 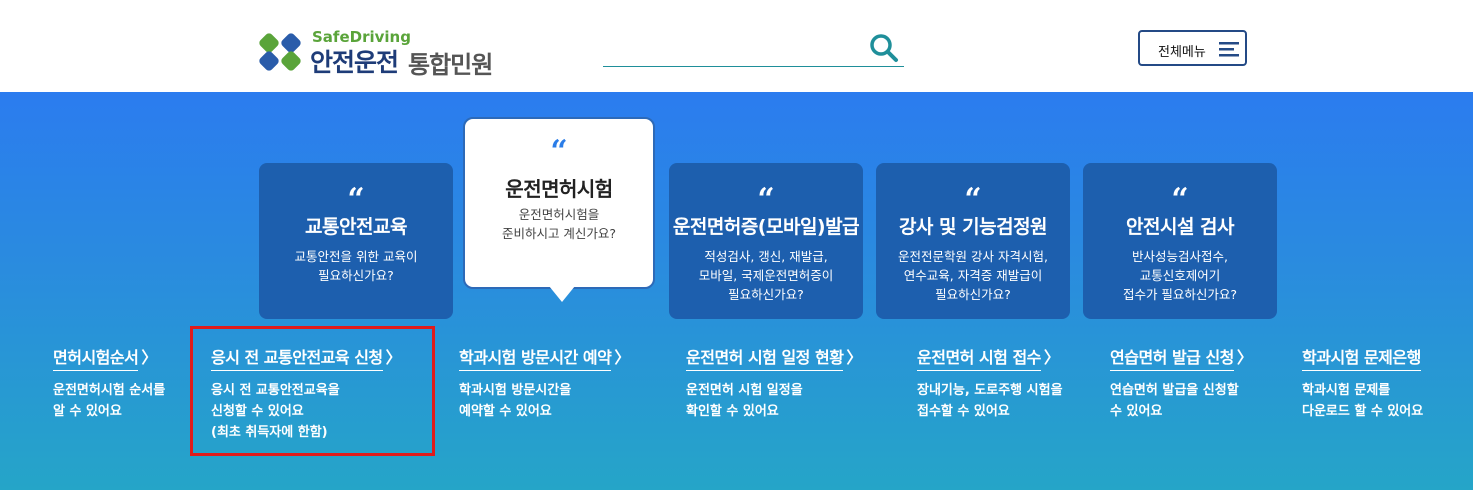 What do you see at coordinates (753, 48) in the screenshot?
I see `search-input` at bounding box center [753, 48].